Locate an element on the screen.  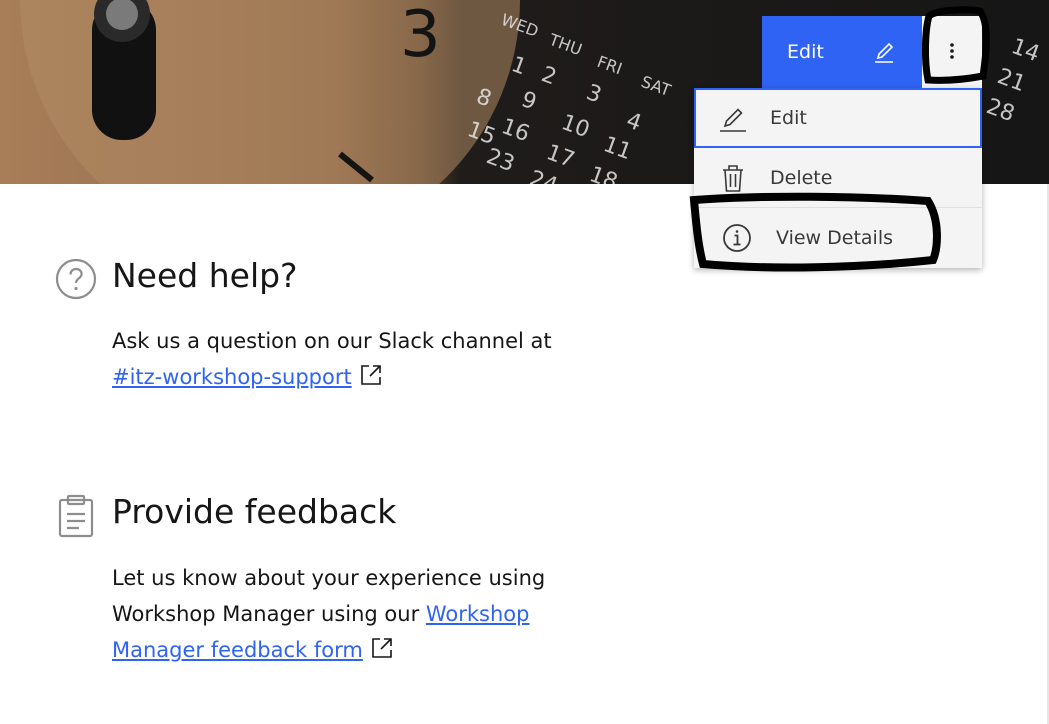
overflow-menu: Edit Delete View Details is located at coordinates (838, 178).